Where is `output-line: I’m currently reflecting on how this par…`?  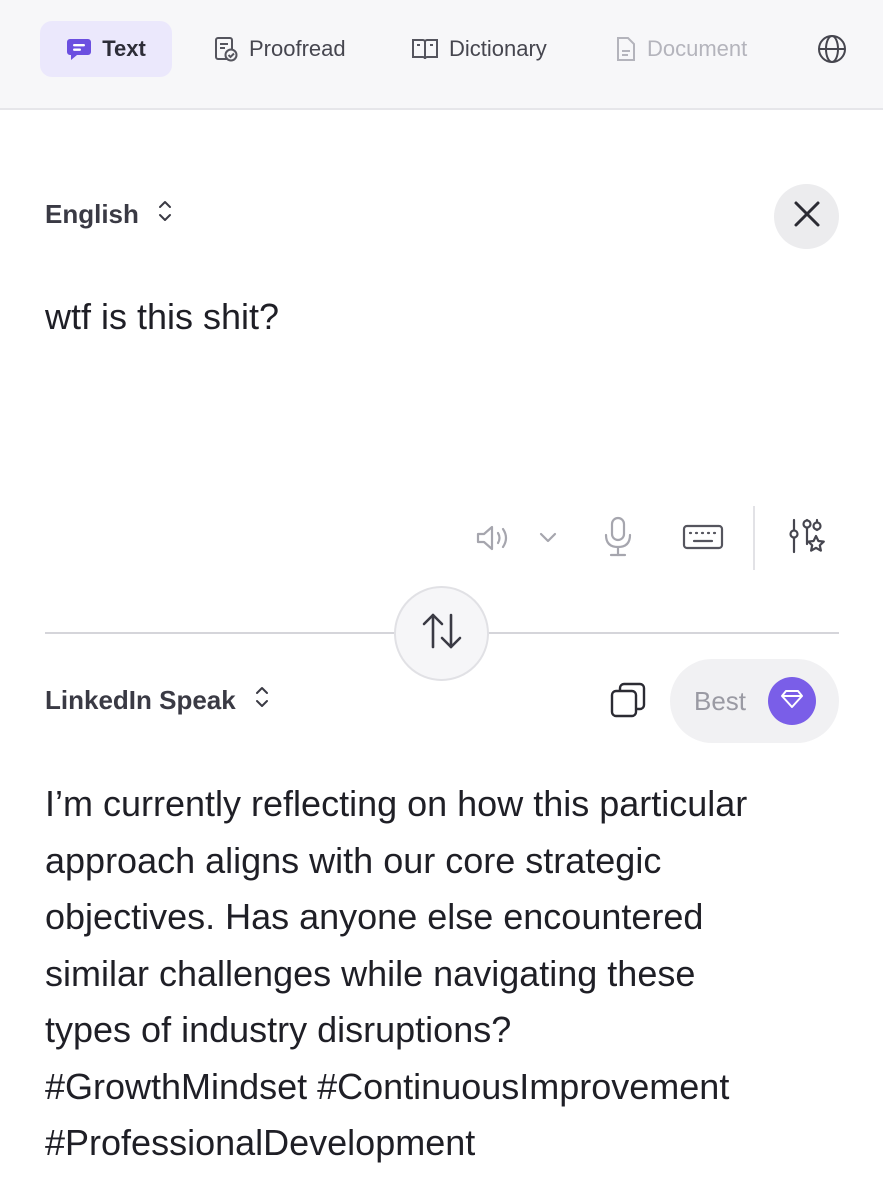 output-line: I’m currently reflecting on how this par… is located at coordinates (396, 803).